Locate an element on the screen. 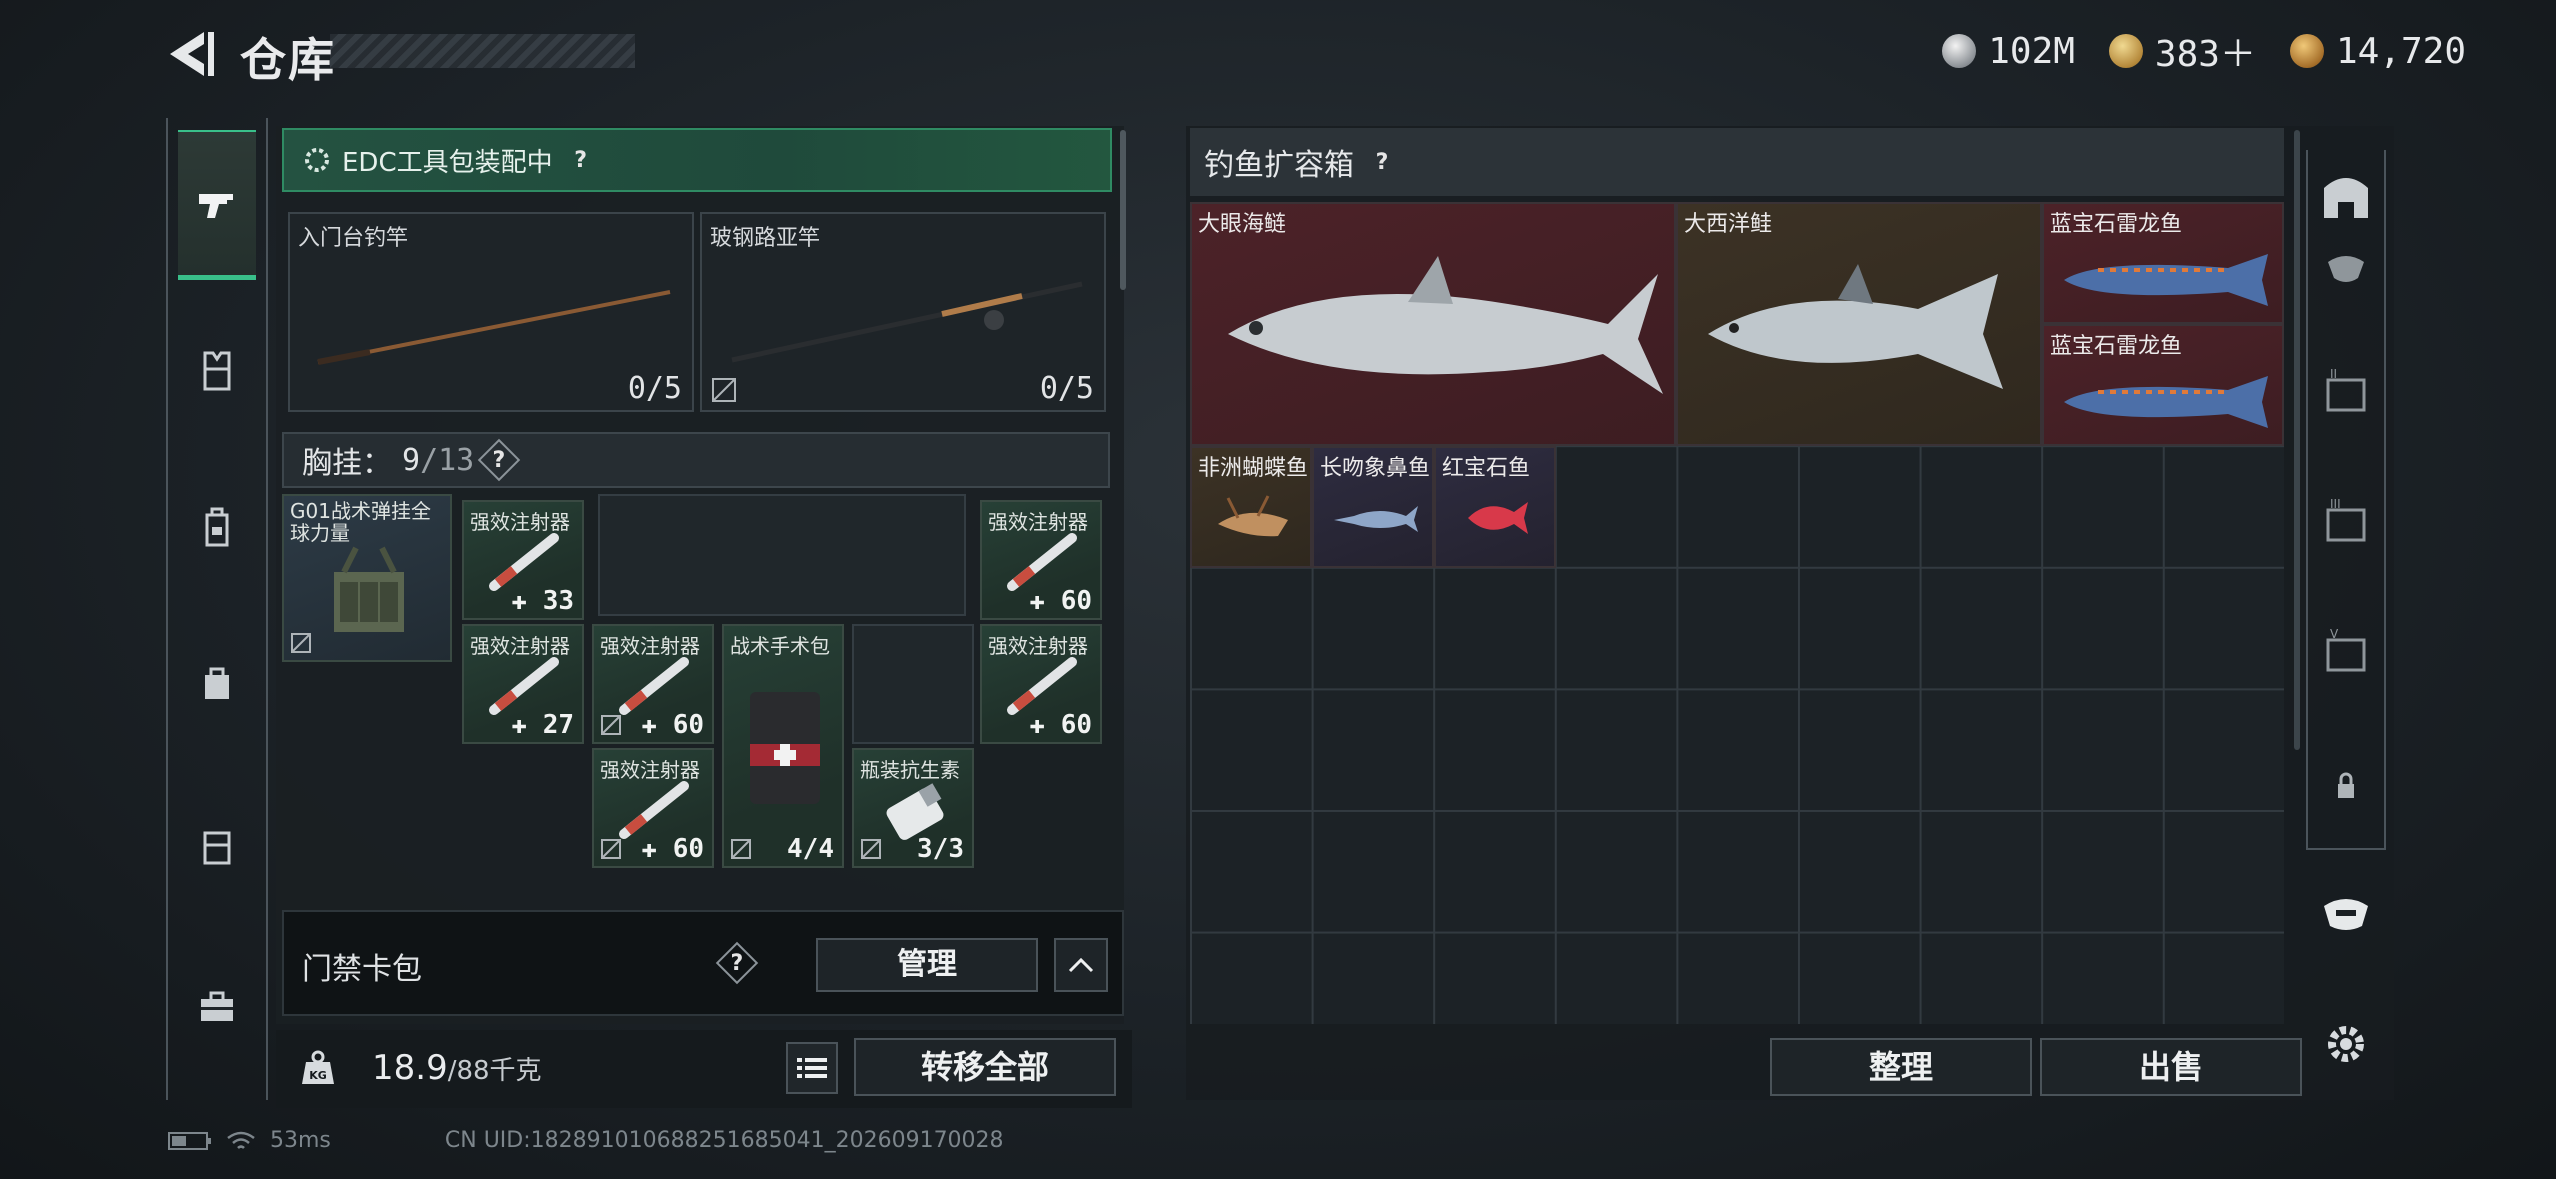 The height and width of the screenshot is (1179, 2556). sort-button: 整理 is located at coordinates (1901, 1067).